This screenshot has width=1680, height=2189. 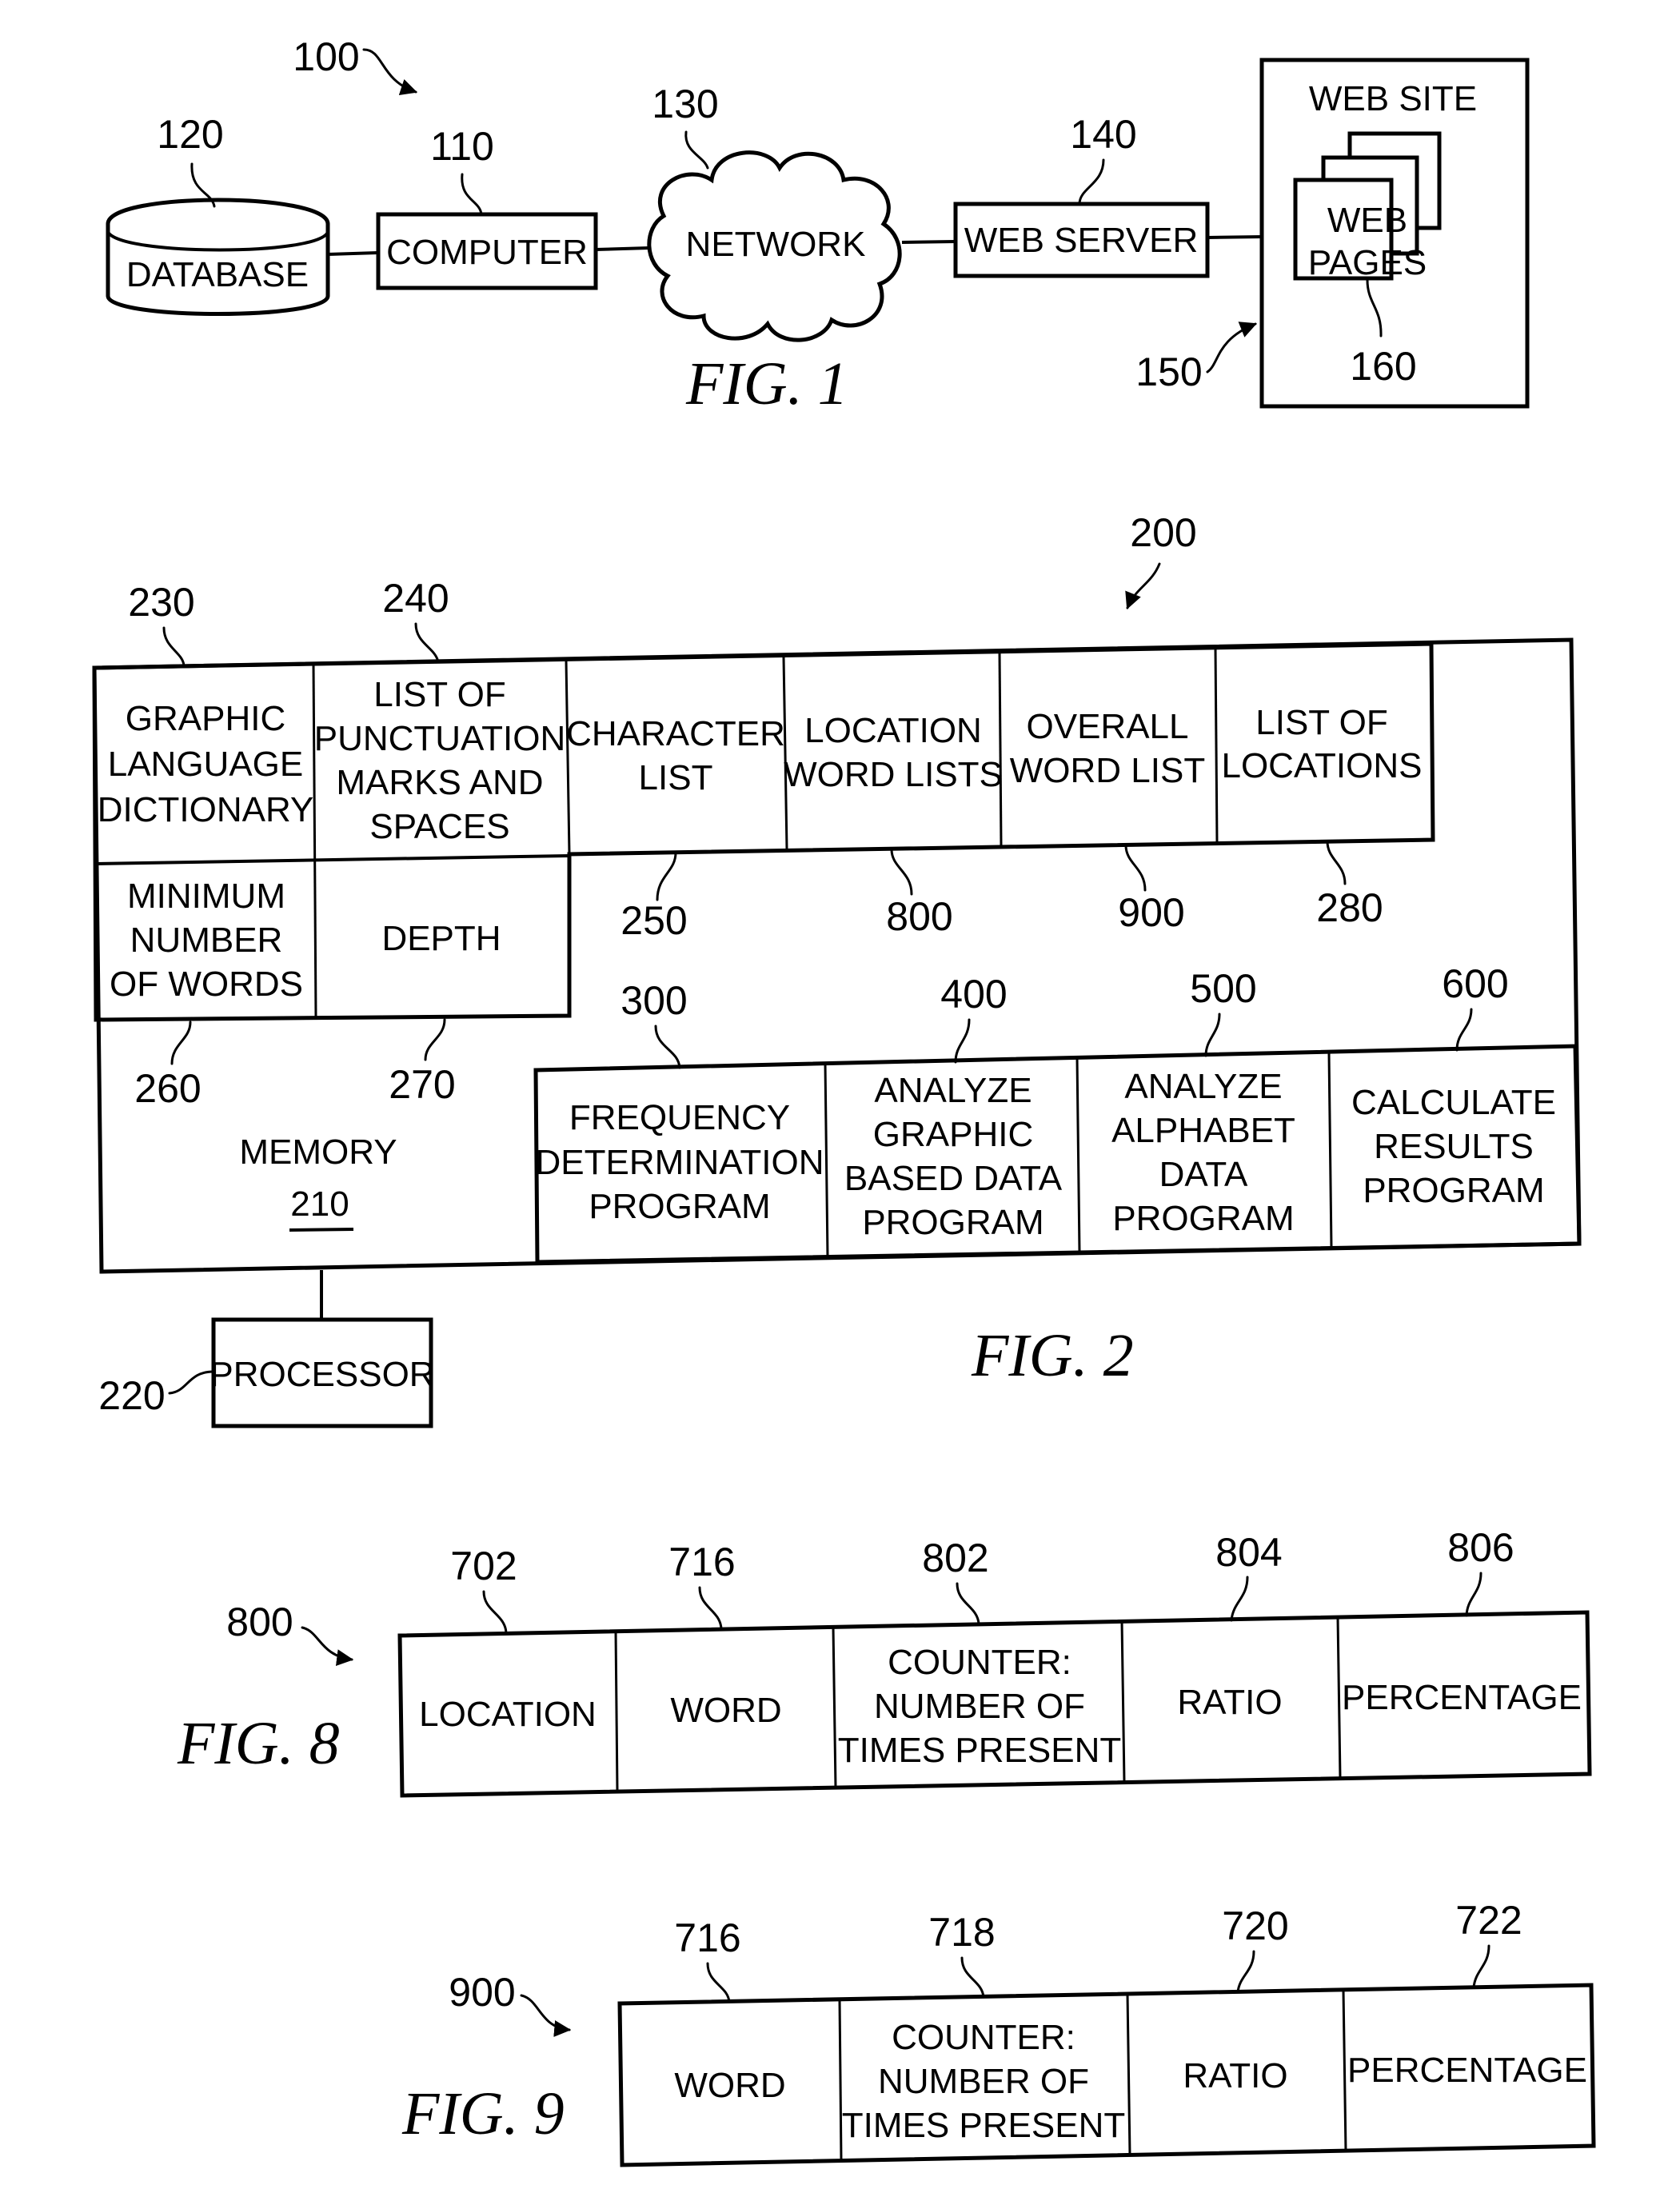 What do you see at coordinates (776, 244) in the screenshot?
I see `network-label: NETWORK` at bounding box center [776, 244].